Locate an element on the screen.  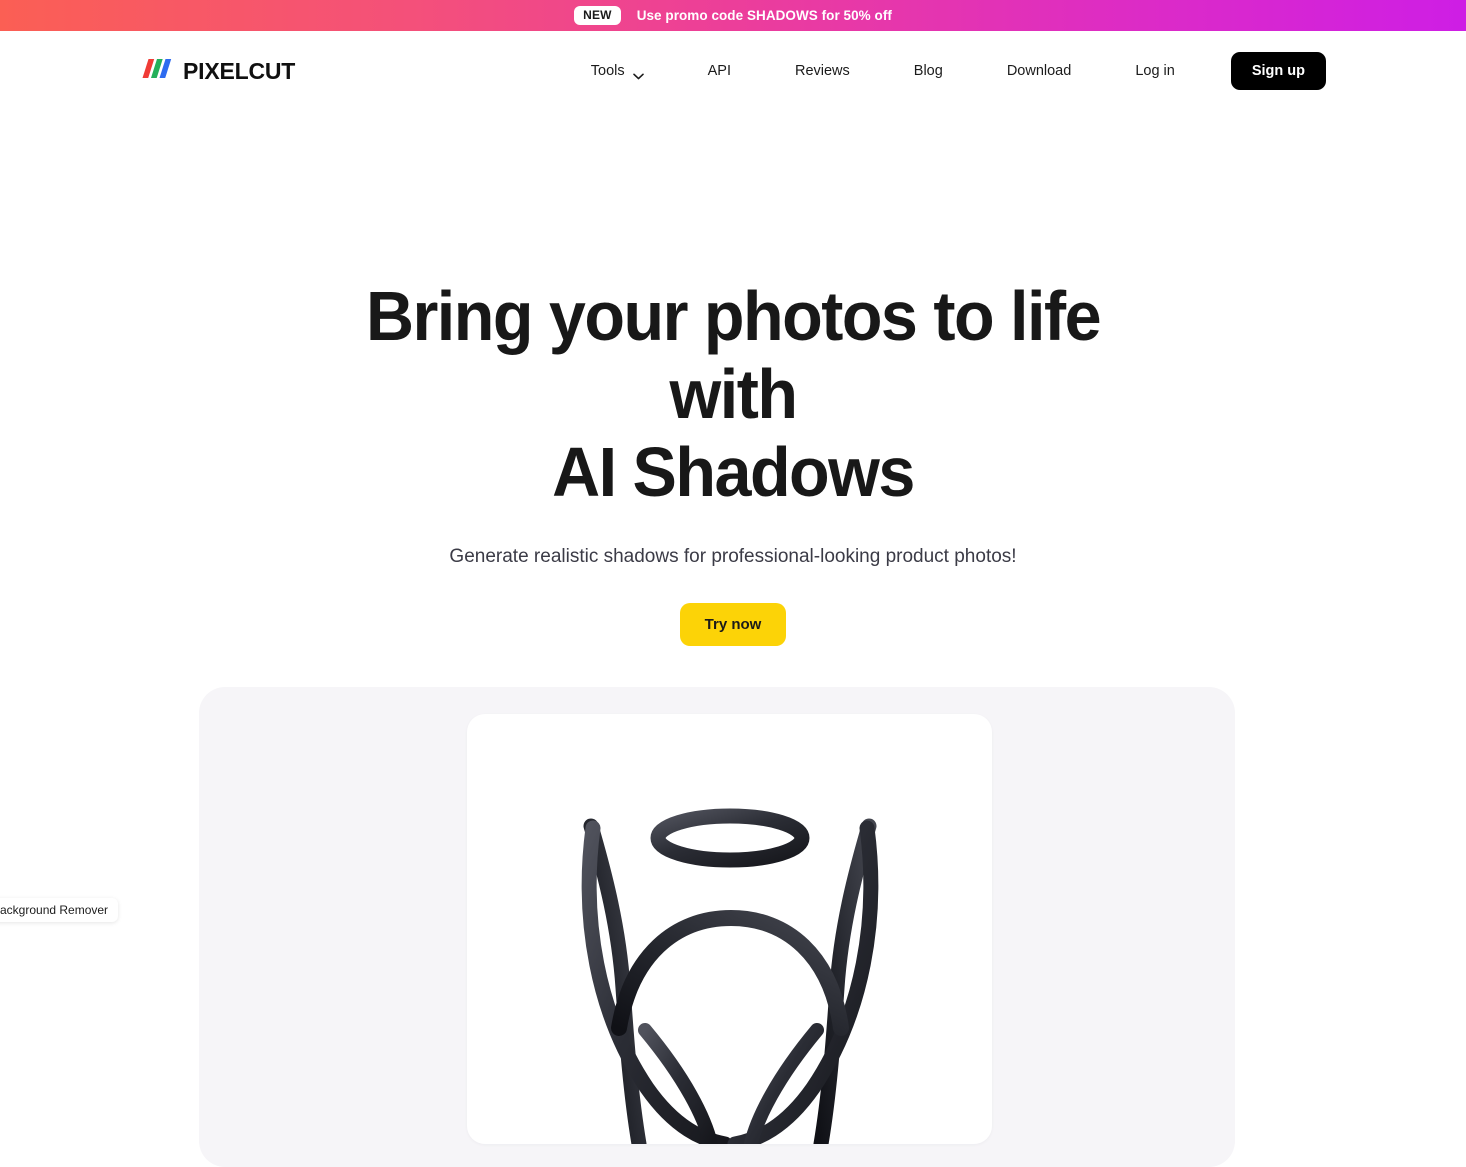
sign-up-button: Sign up is located at coordinates (1278, 71).